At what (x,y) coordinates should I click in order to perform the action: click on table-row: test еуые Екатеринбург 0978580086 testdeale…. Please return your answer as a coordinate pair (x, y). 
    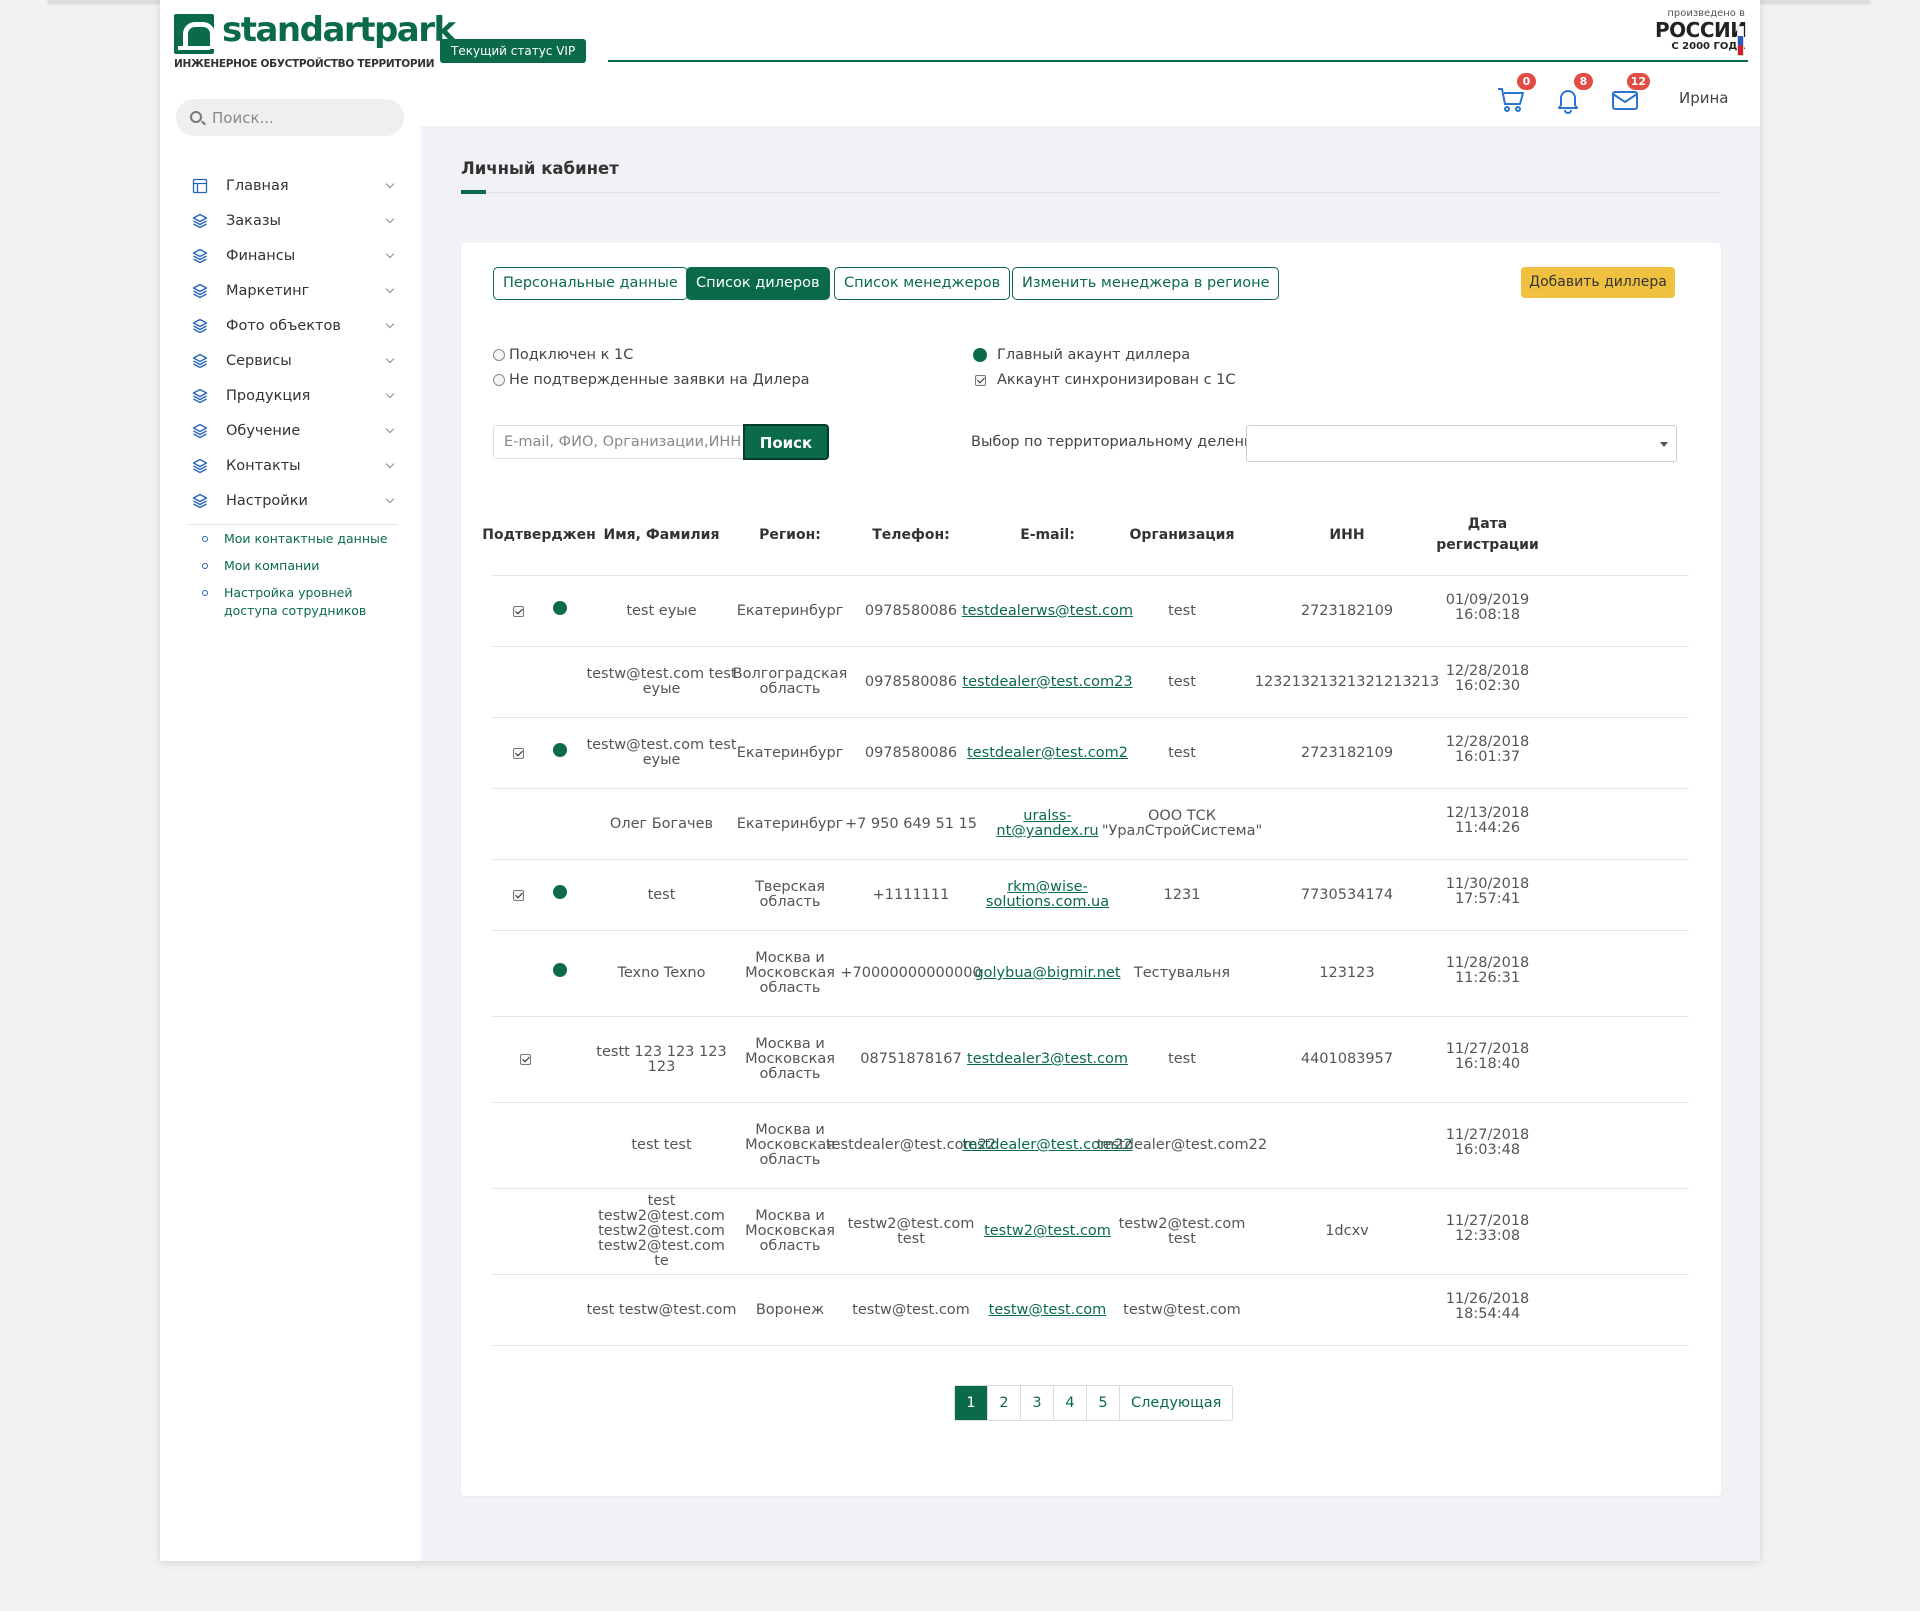
    Looking at the image, I should click on (1091, 611).